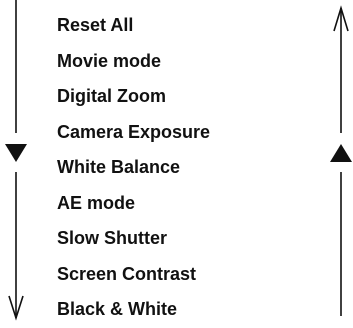 The height and width of the screenshot is (328, 353). What do you see at coordinates (133, 239) in the screenshot?
I see `menu-item-slow-shutter: Slow Shutter` at bounding box center [133, 239].